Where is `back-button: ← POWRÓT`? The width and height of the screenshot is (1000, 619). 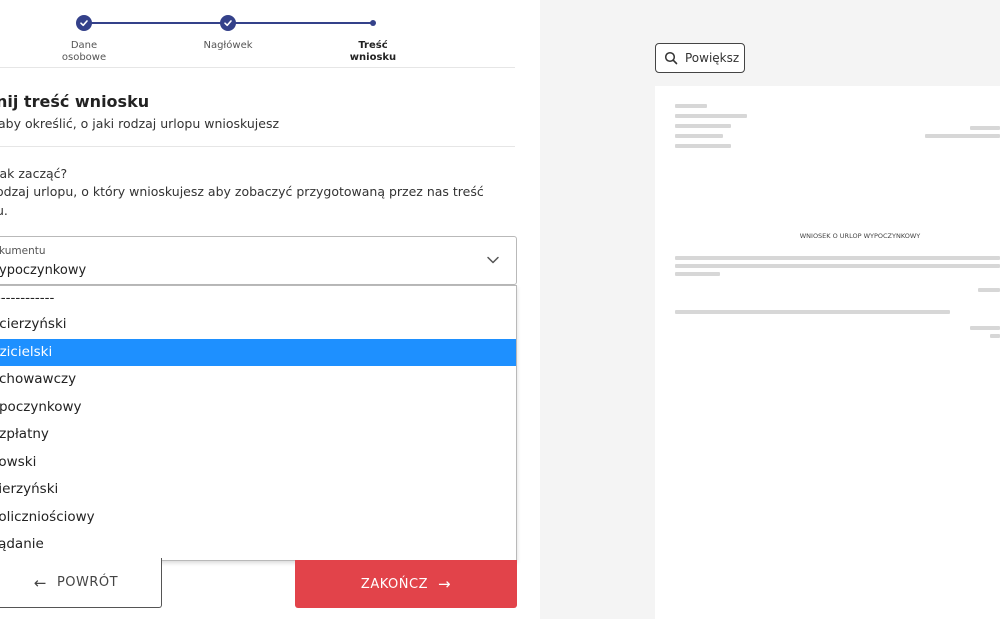 back-button: ← POWRÓT is located at coordinates (81, 583).